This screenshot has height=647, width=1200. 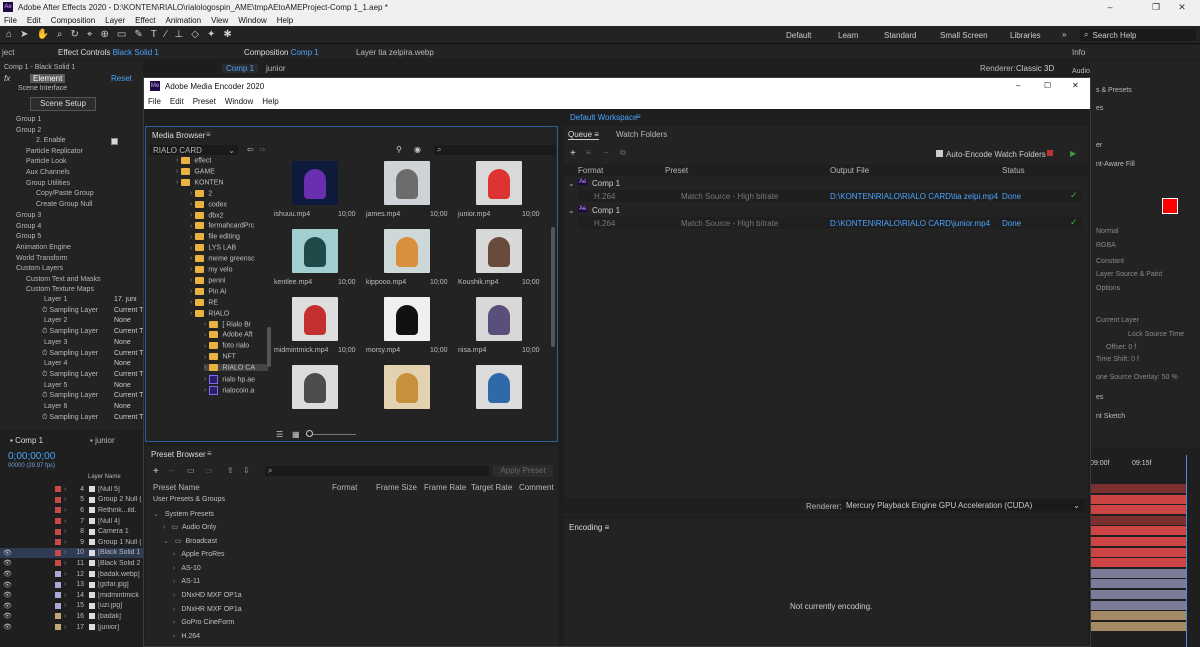 What do you see at coordinates (8, 52) in the screenshot?
I see `project-tab: ject` at bounding box center [8, 52].